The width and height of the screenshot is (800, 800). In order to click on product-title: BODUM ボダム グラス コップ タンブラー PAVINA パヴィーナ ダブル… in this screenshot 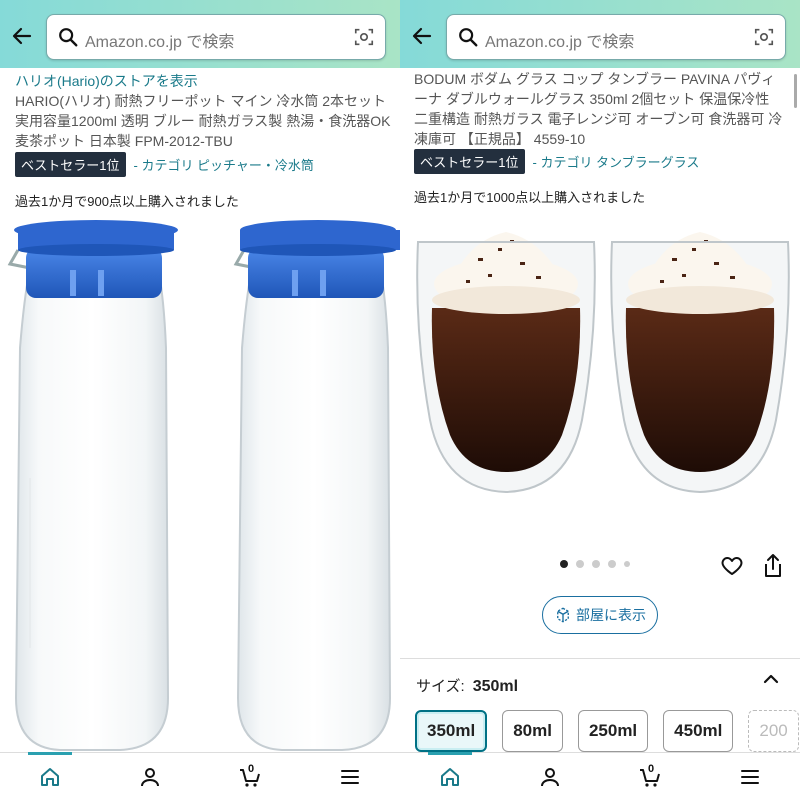, I will do `click(598, 109)`.